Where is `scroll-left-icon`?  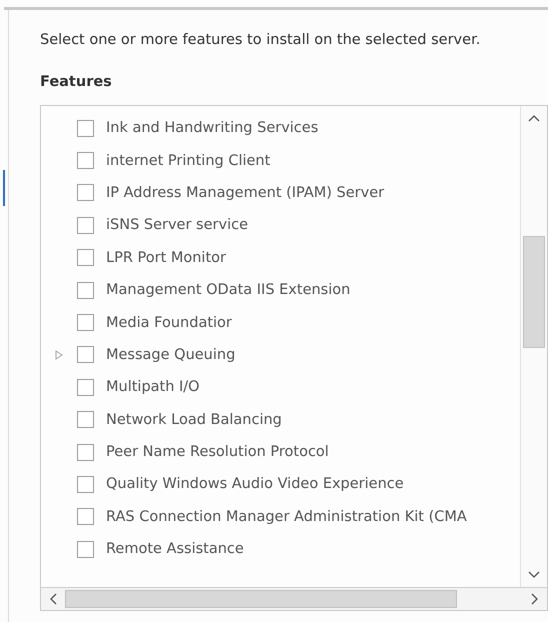 scroll-left-icon is located at coordinates (53, 599).